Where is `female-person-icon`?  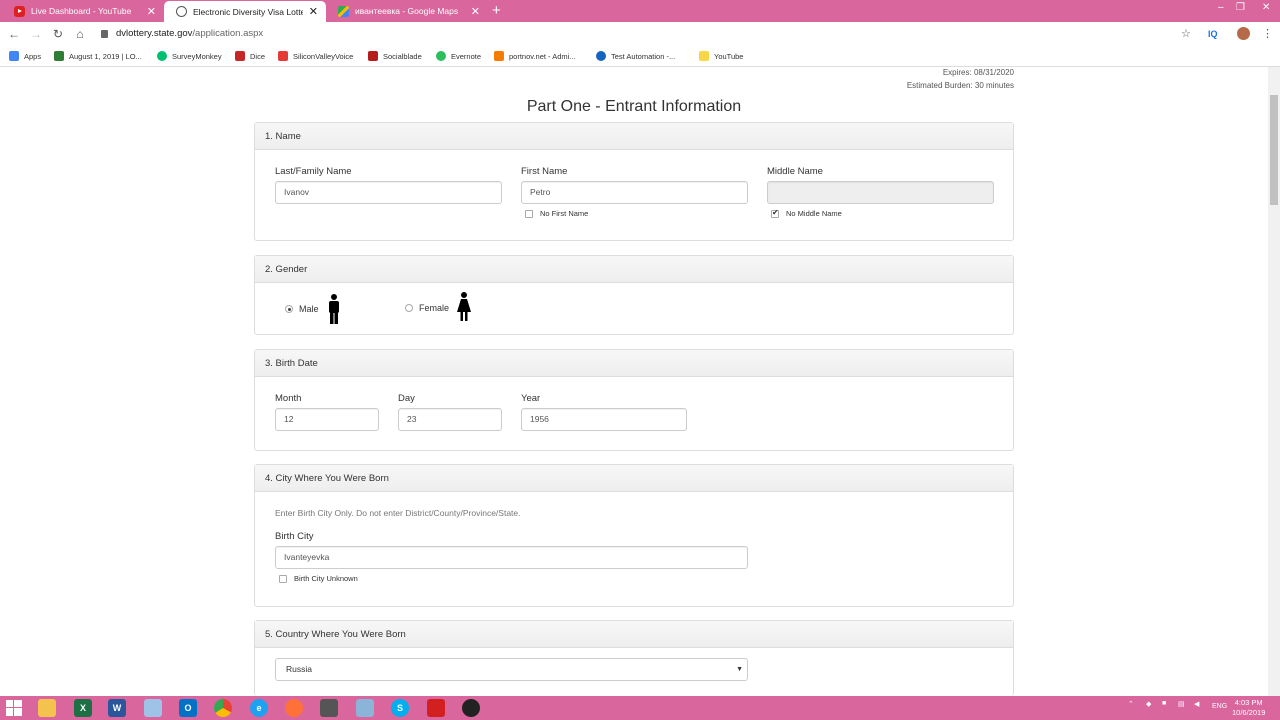
female-person-icon is located at coordinates (464, 306).